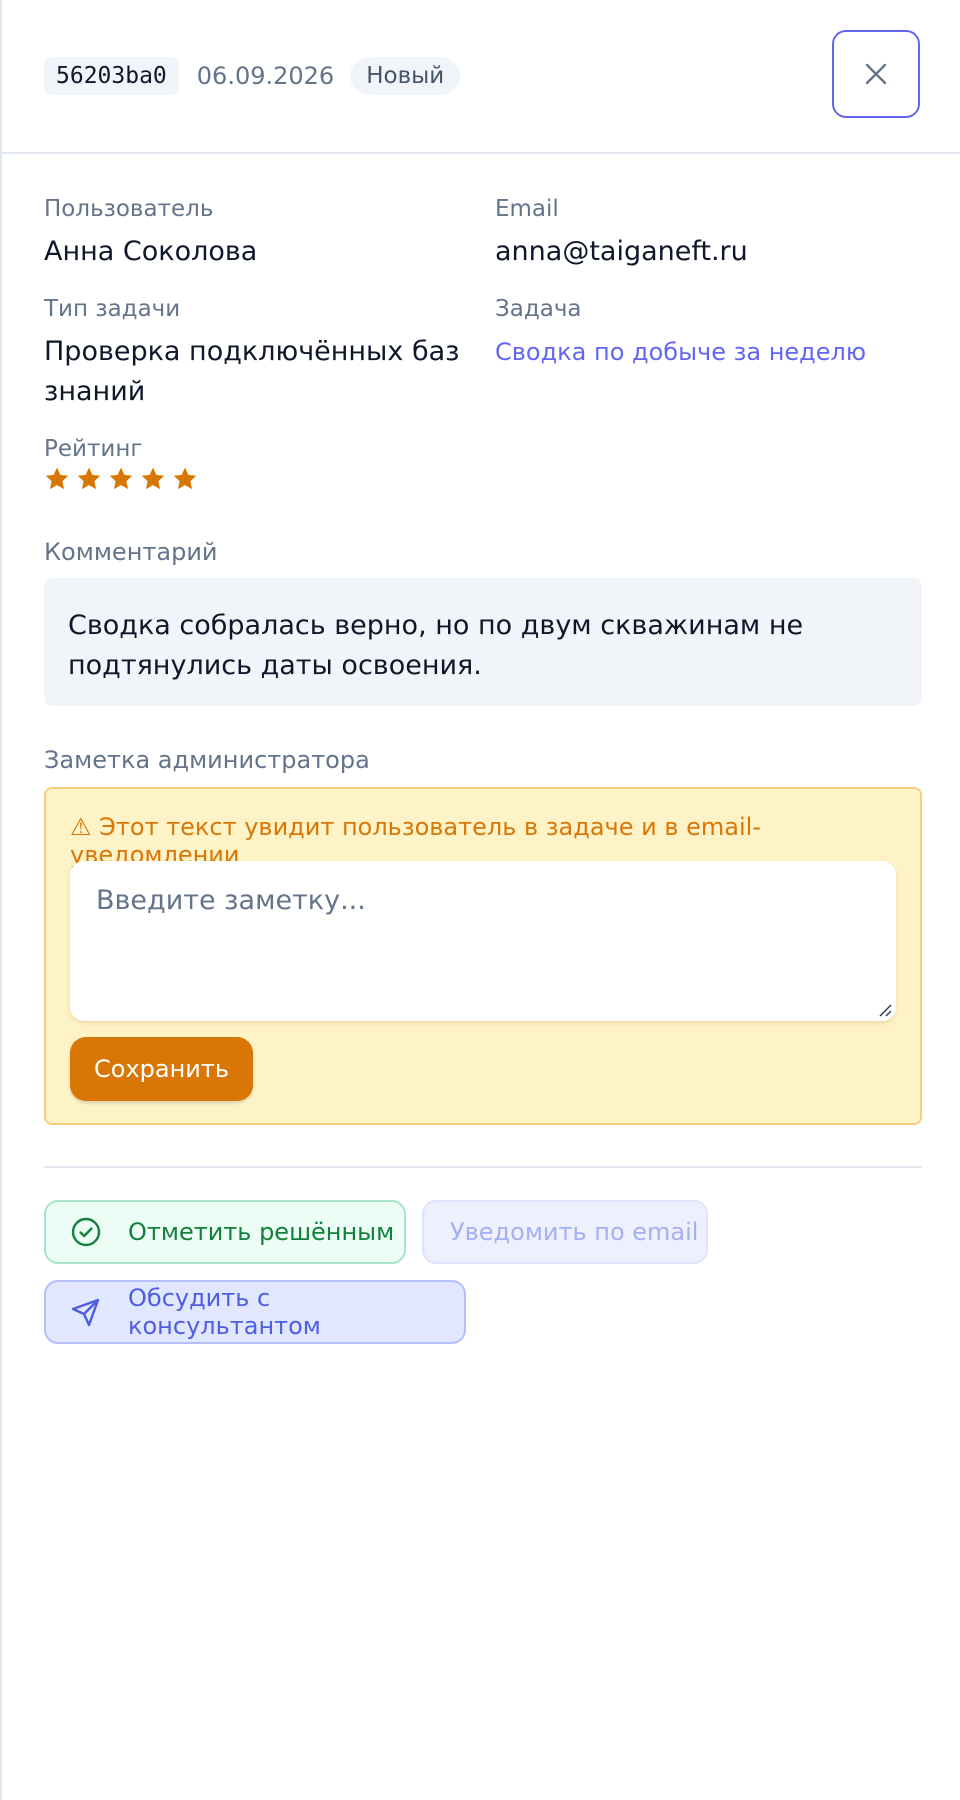  I want to click on admin-note-label: Заметка администратора, so click(207, 760).